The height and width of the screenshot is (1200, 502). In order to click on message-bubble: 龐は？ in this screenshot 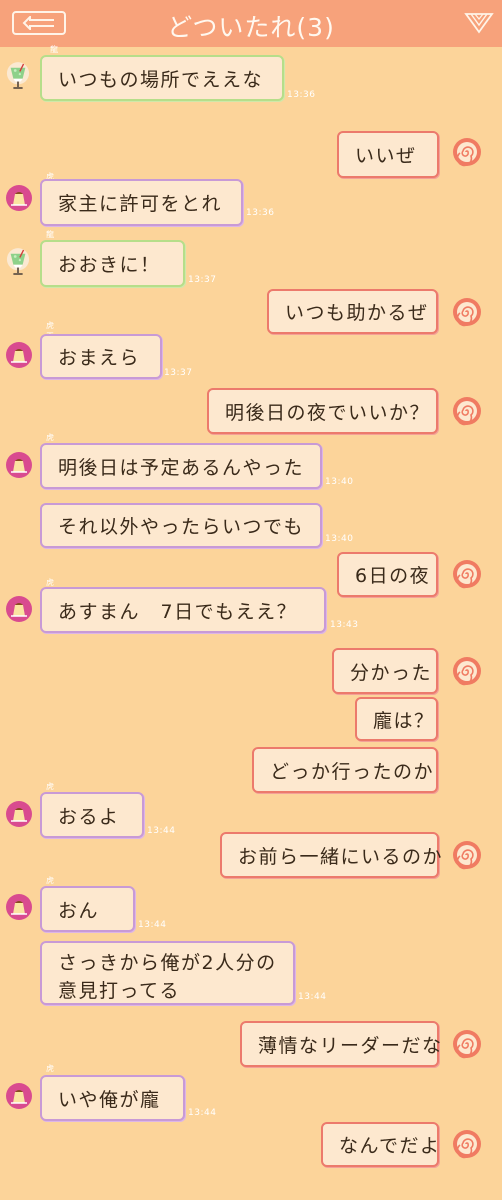, I will do `click(396, 719)`.